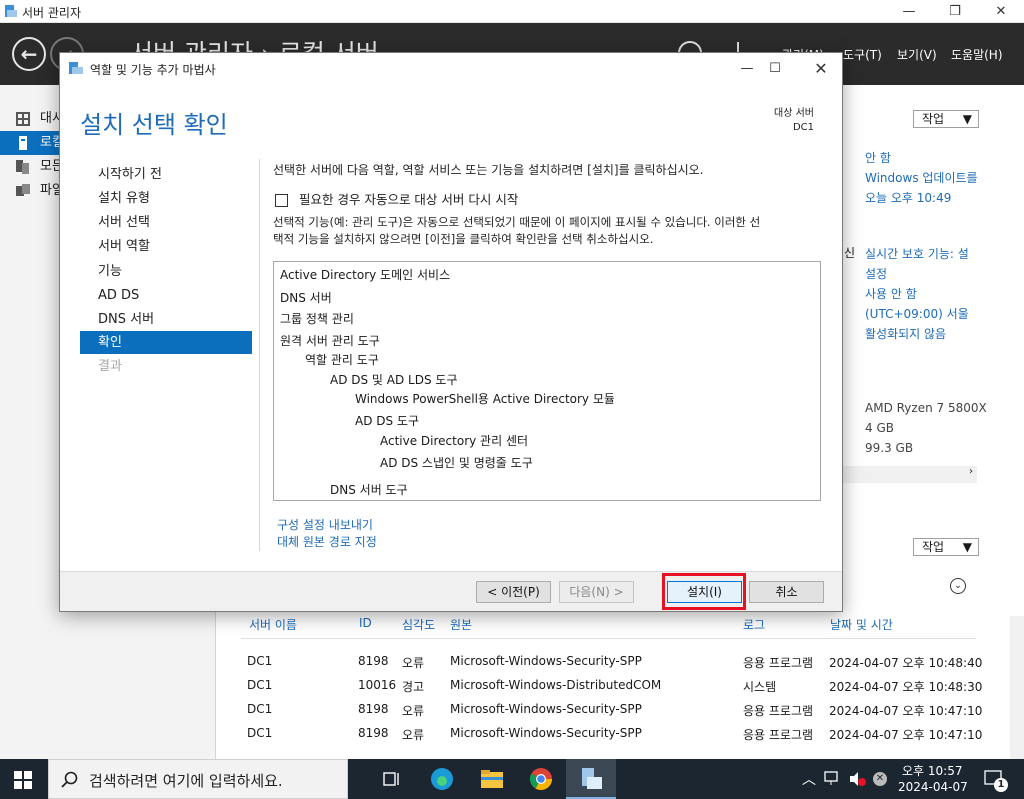  Describe the element at coordinates (394, 380) in the screenshot. I see `list-item: AD DS 및 AD LDS 도구` at that location.